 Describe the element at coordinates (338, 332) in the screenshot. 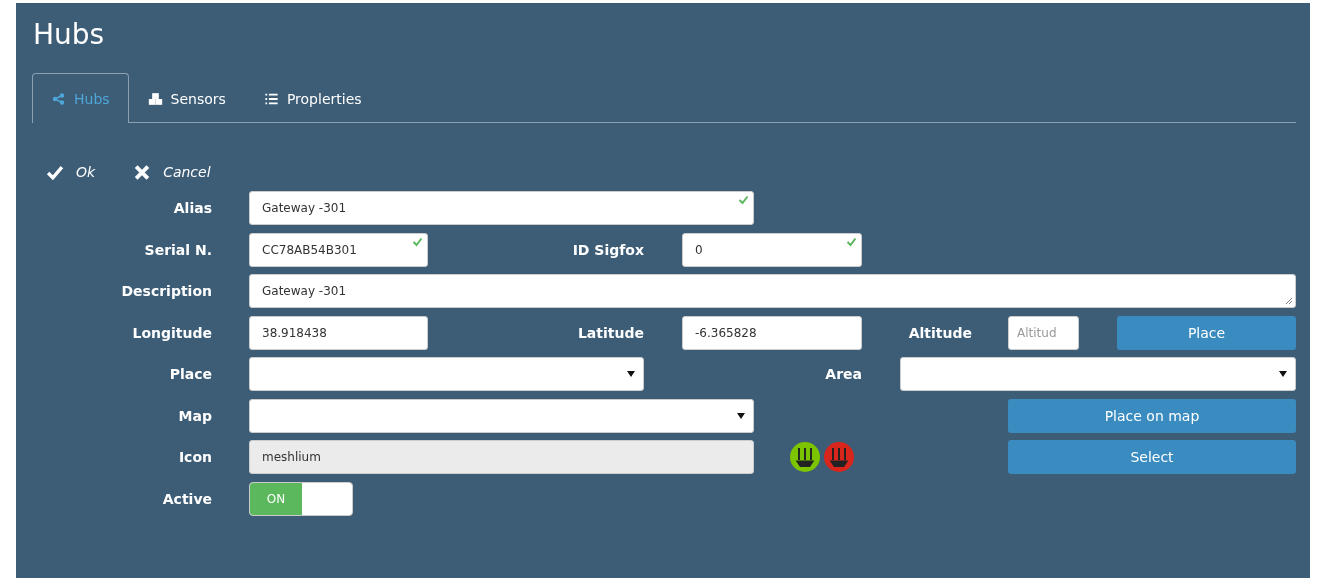

I see `longitude-field: 38.918438` at that location.